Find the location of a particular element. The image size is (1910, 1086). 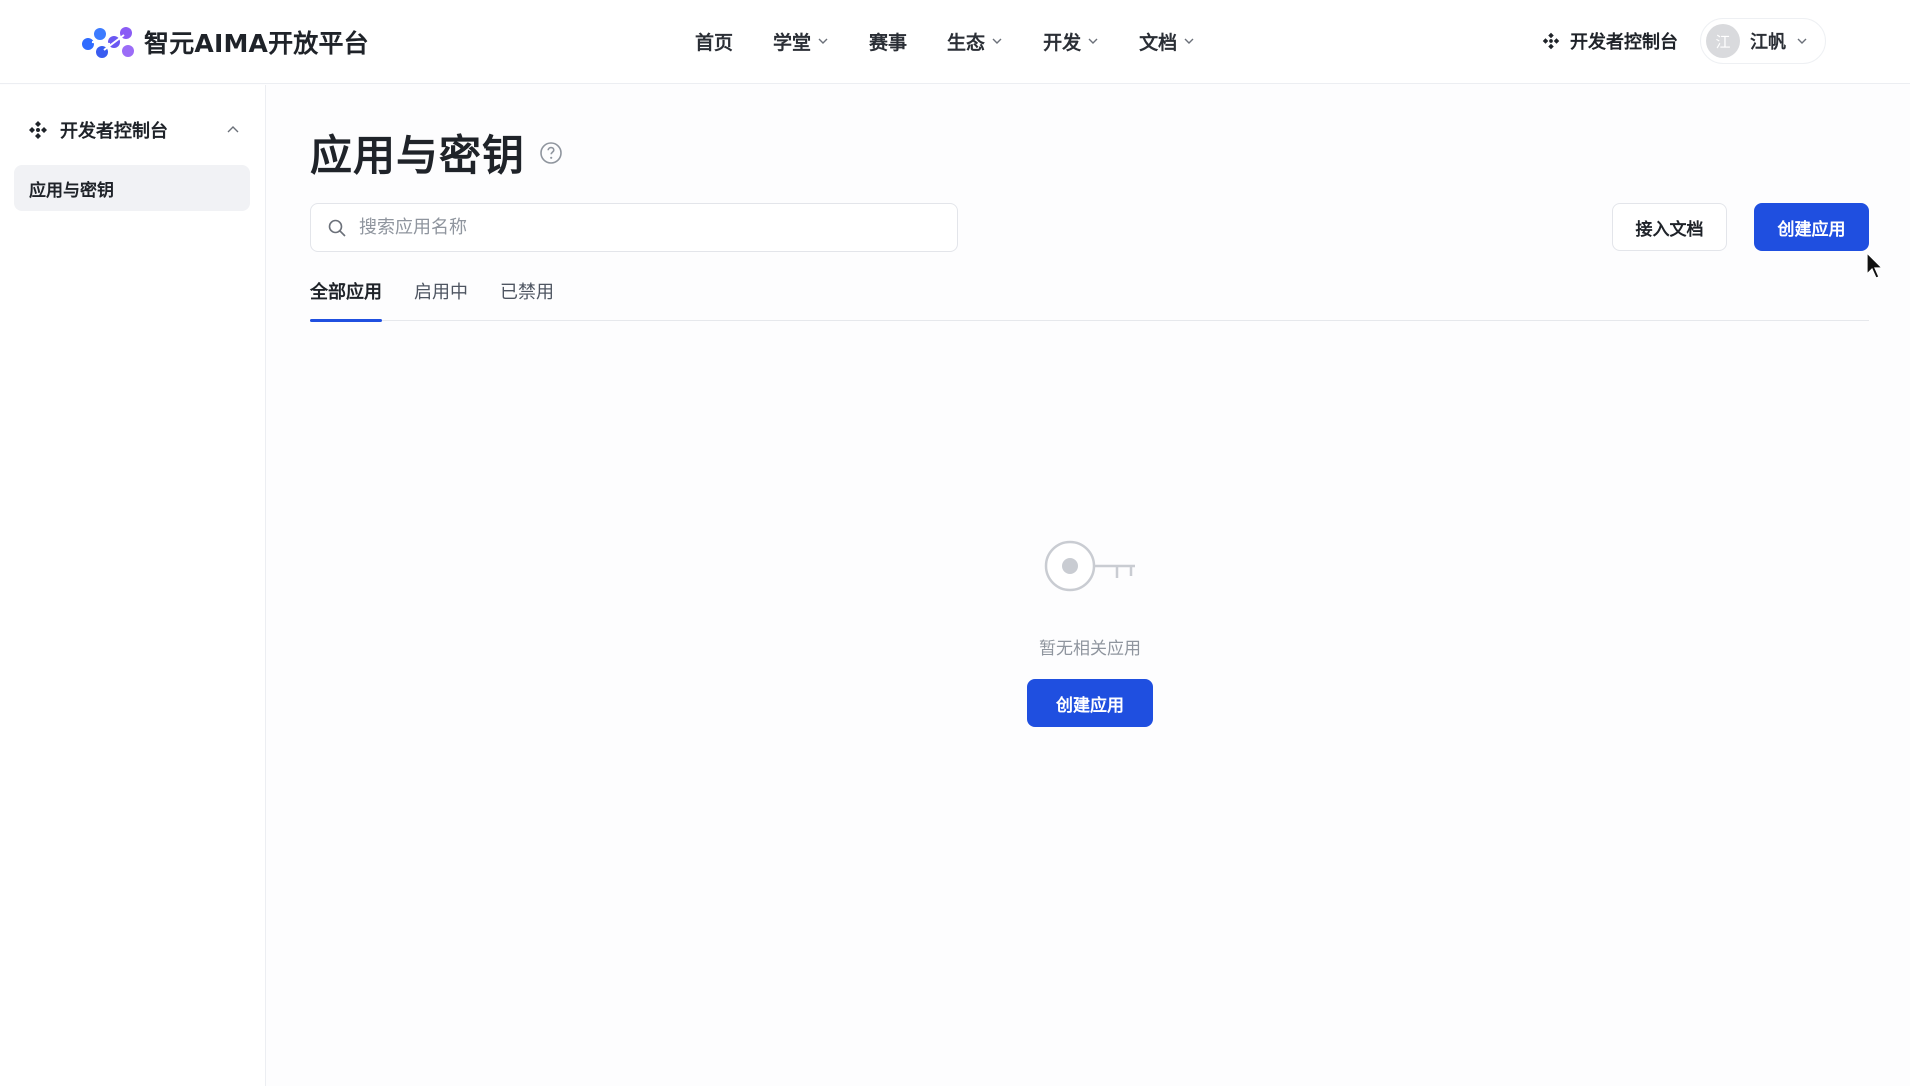

sidebar-item-apps-and-keys: 应用与密钥 is located at coordinates (132, 188).